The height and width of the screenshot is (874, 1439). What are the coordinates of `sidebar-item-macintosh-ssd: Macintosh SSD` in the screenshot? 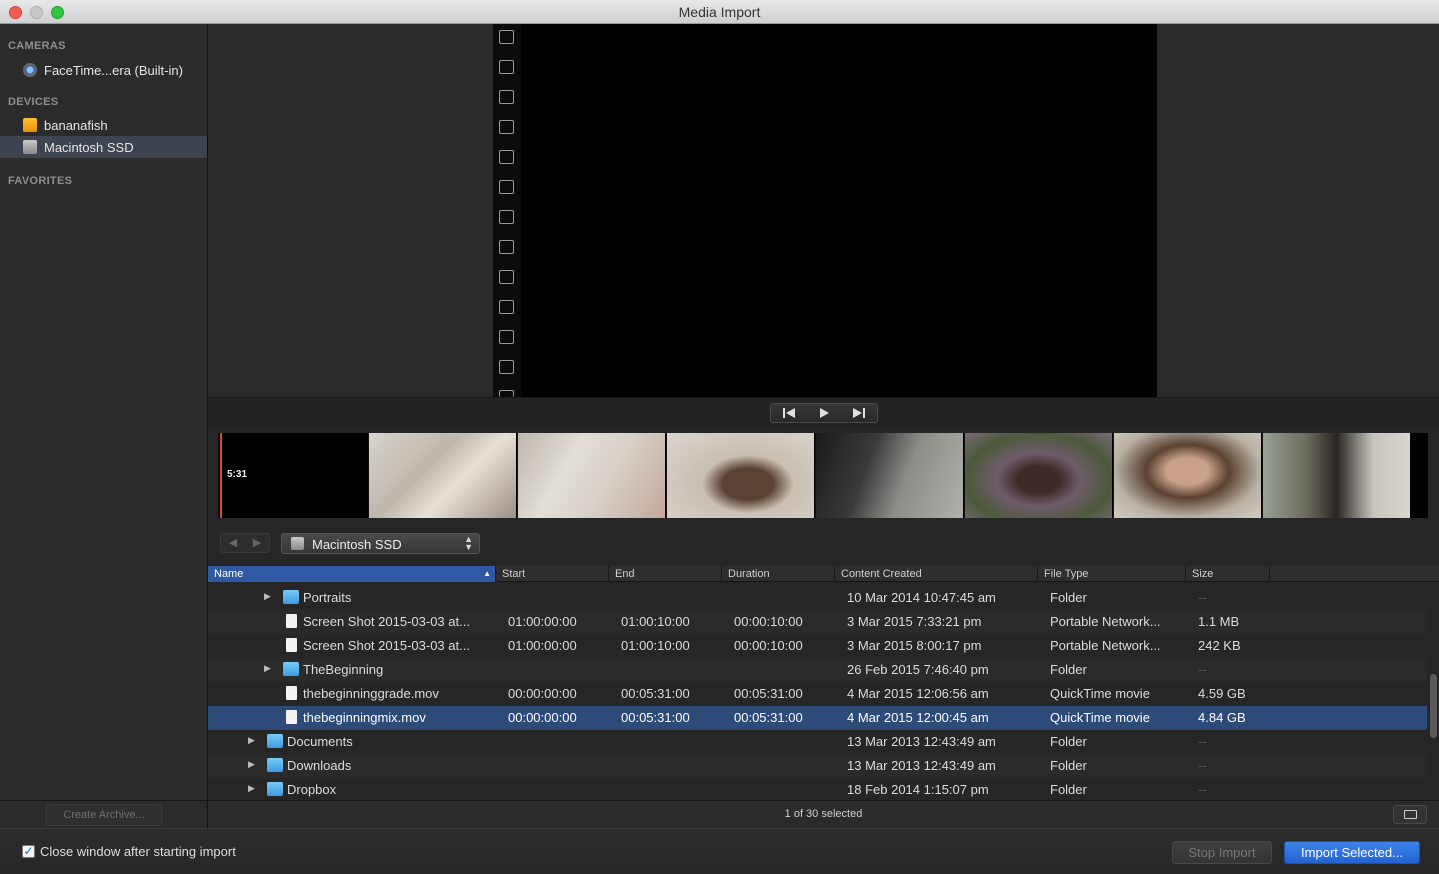 It's located at (103, 147).